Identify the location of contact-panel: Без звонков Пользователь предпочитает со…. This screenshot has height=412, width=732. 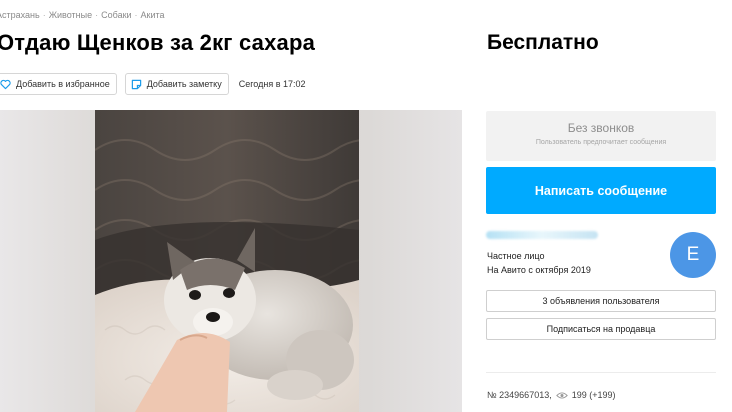
(601, 162).